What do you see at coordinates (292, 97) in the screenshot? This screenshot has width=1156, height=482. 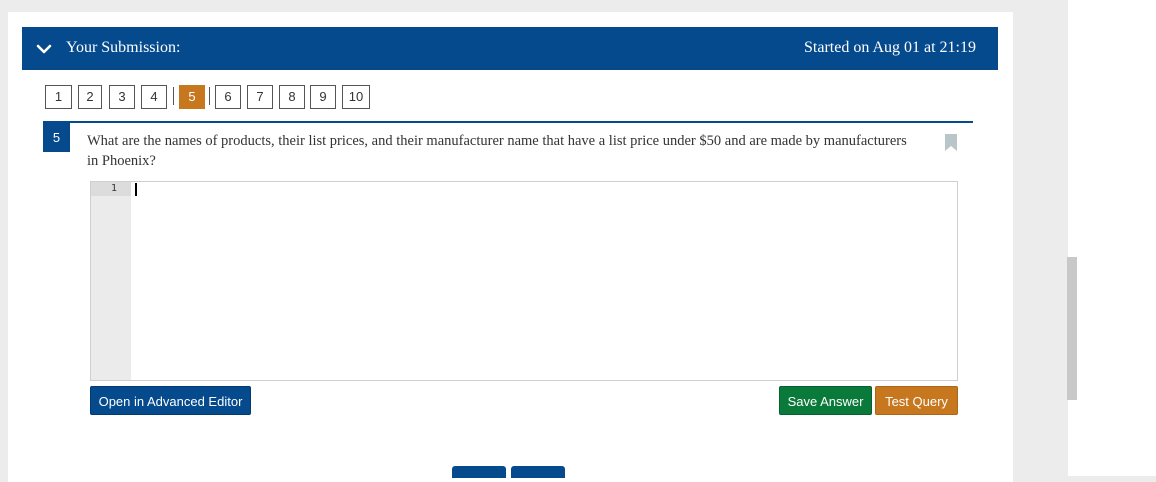 I see `question-page-8: 8` at bounding box center [292, 97].